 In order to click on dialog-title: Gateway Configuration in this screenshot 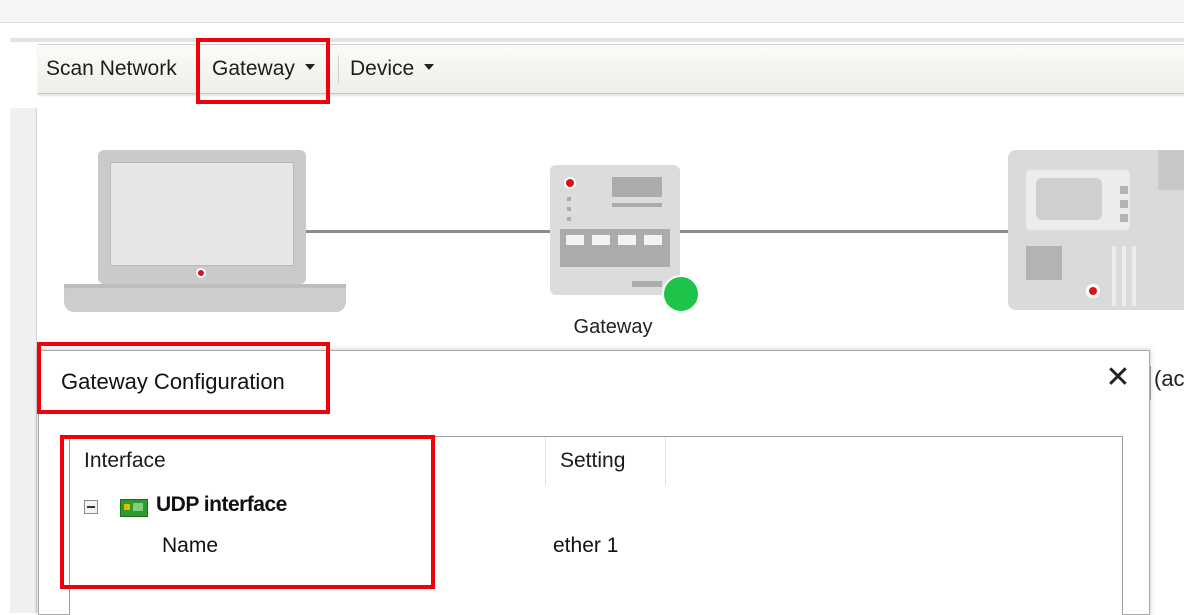, I will do `click(173, 381)`.